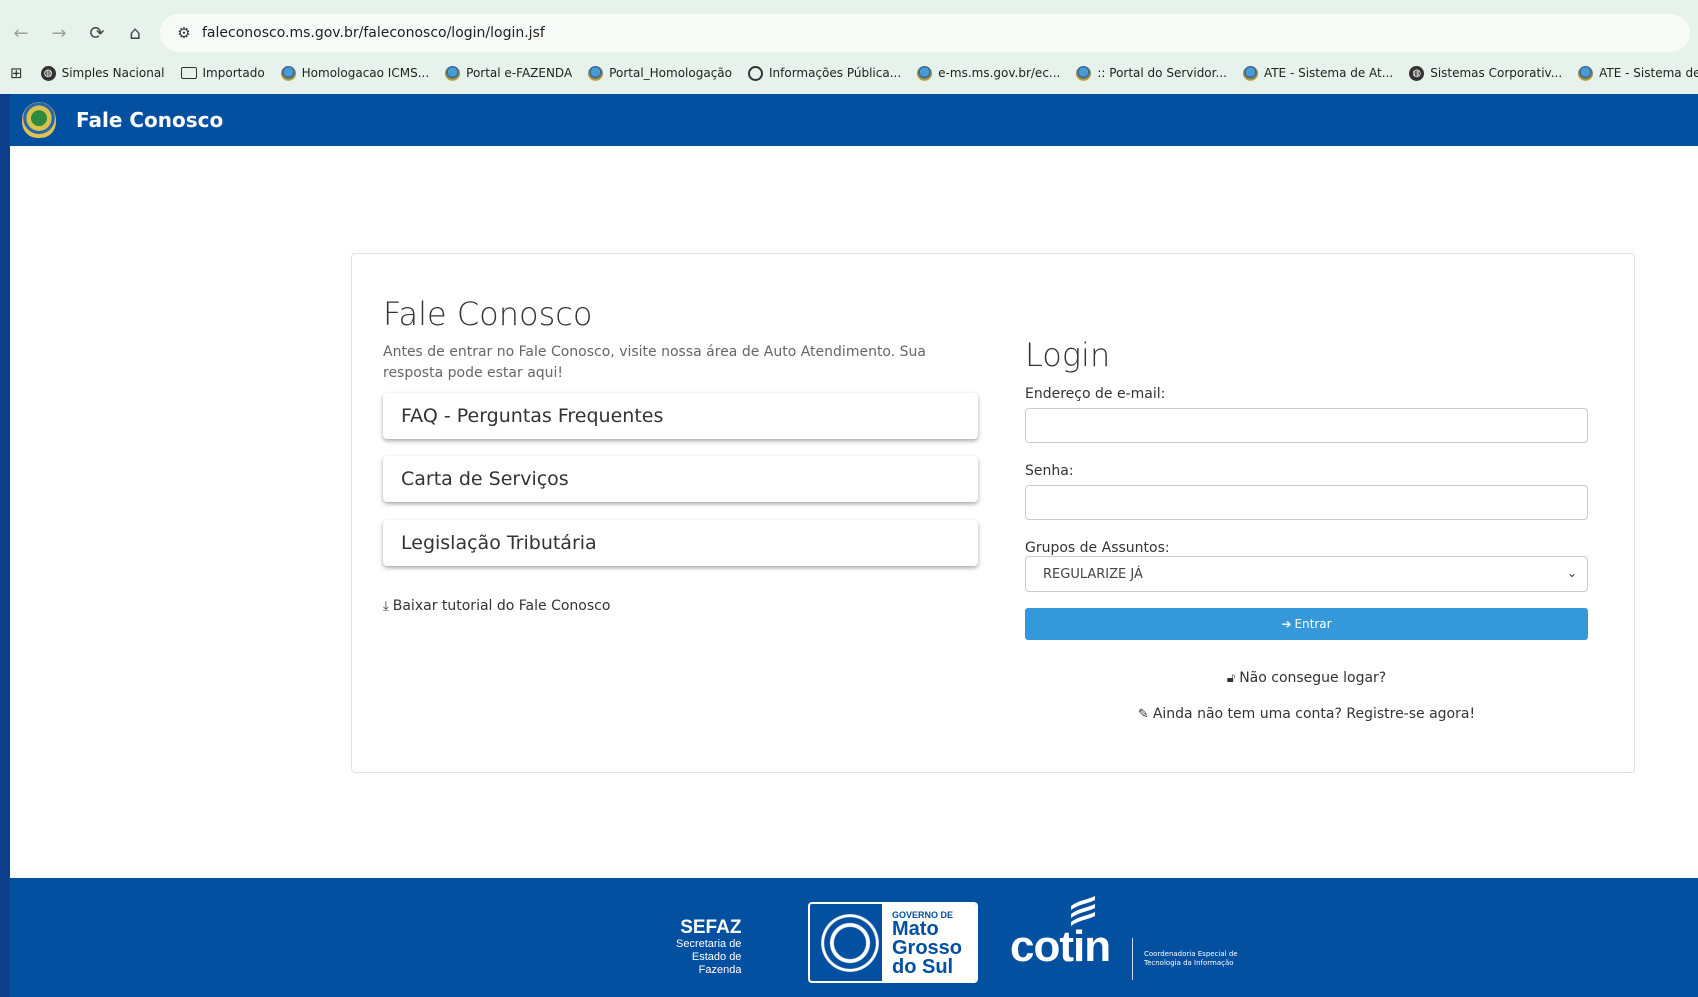 The width and height of the screenshot is (1698, 997). Describe the element at coordinates (711, 927) in the screenshot. I see `sefaz-name: SEFAZ` at that location.